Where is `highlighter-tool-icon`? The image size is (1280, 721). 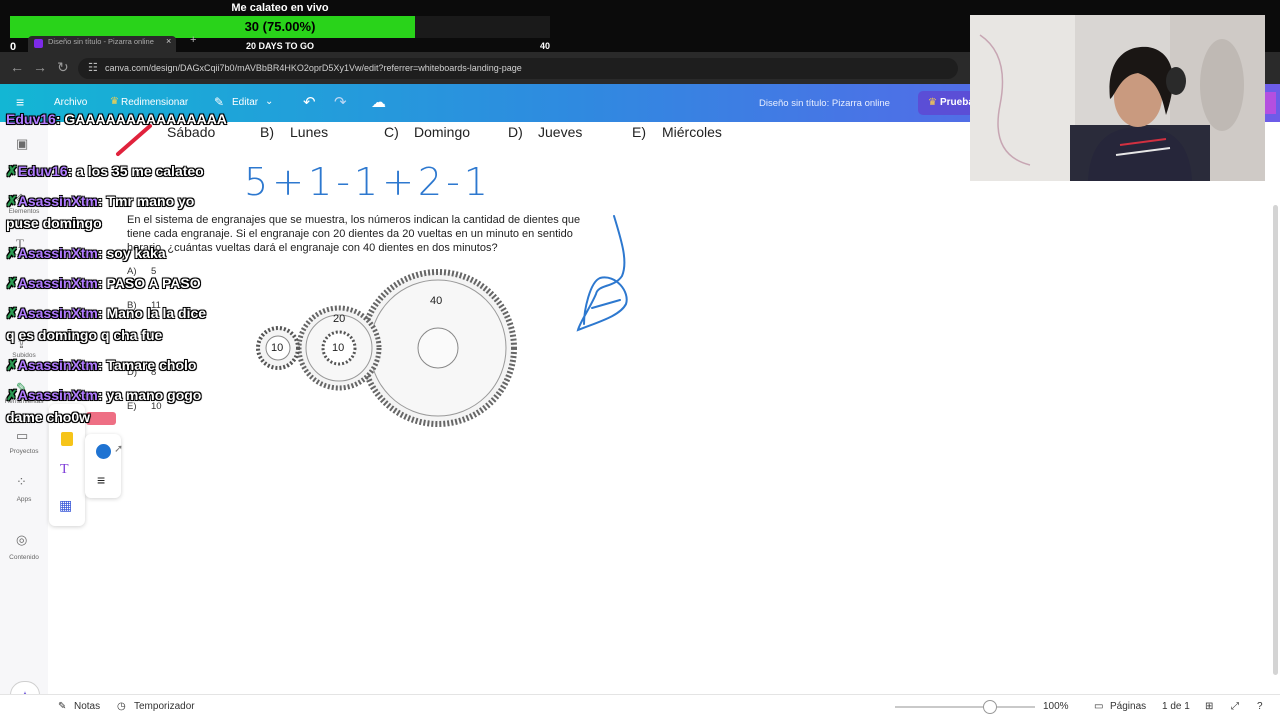
highlighter-tool-icon is located at coordinates (67, 439).